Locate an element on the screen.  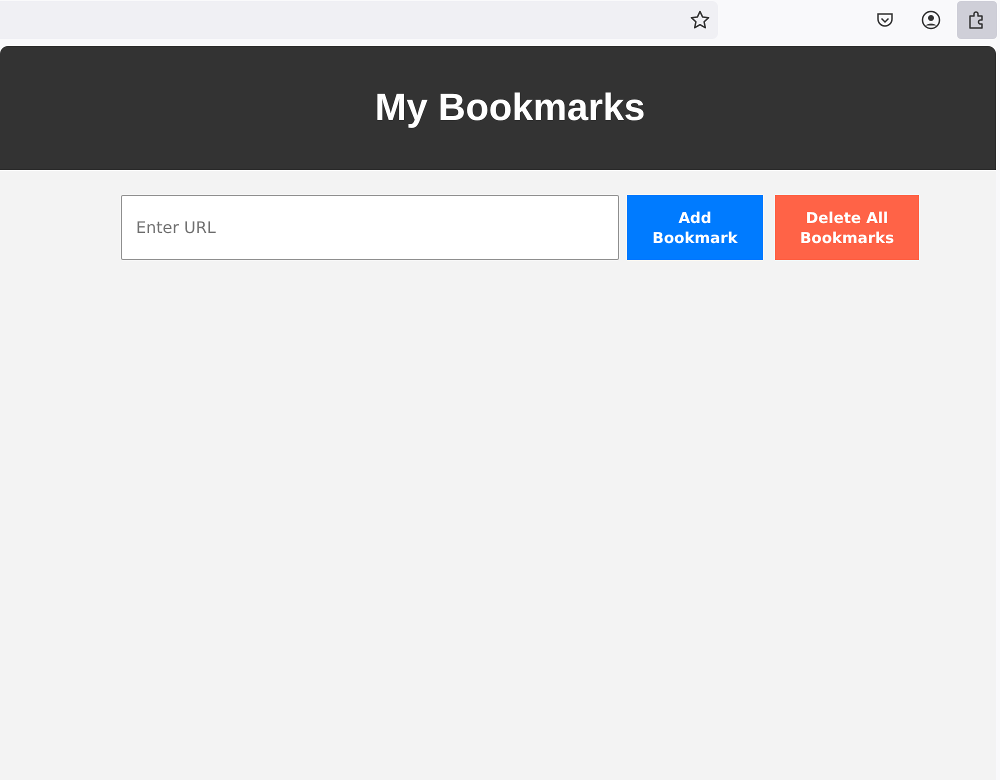
pocket-icon is located at coordinates (885, 20).